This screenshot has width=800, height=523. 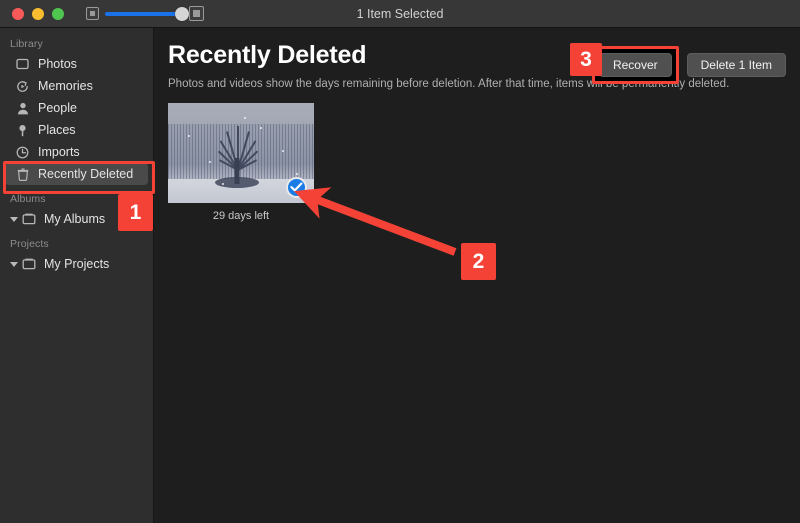 What do you see at coordinates (38, 13) in the screenshot?
I see `minimize-icon` at bounding box center [38, 13].